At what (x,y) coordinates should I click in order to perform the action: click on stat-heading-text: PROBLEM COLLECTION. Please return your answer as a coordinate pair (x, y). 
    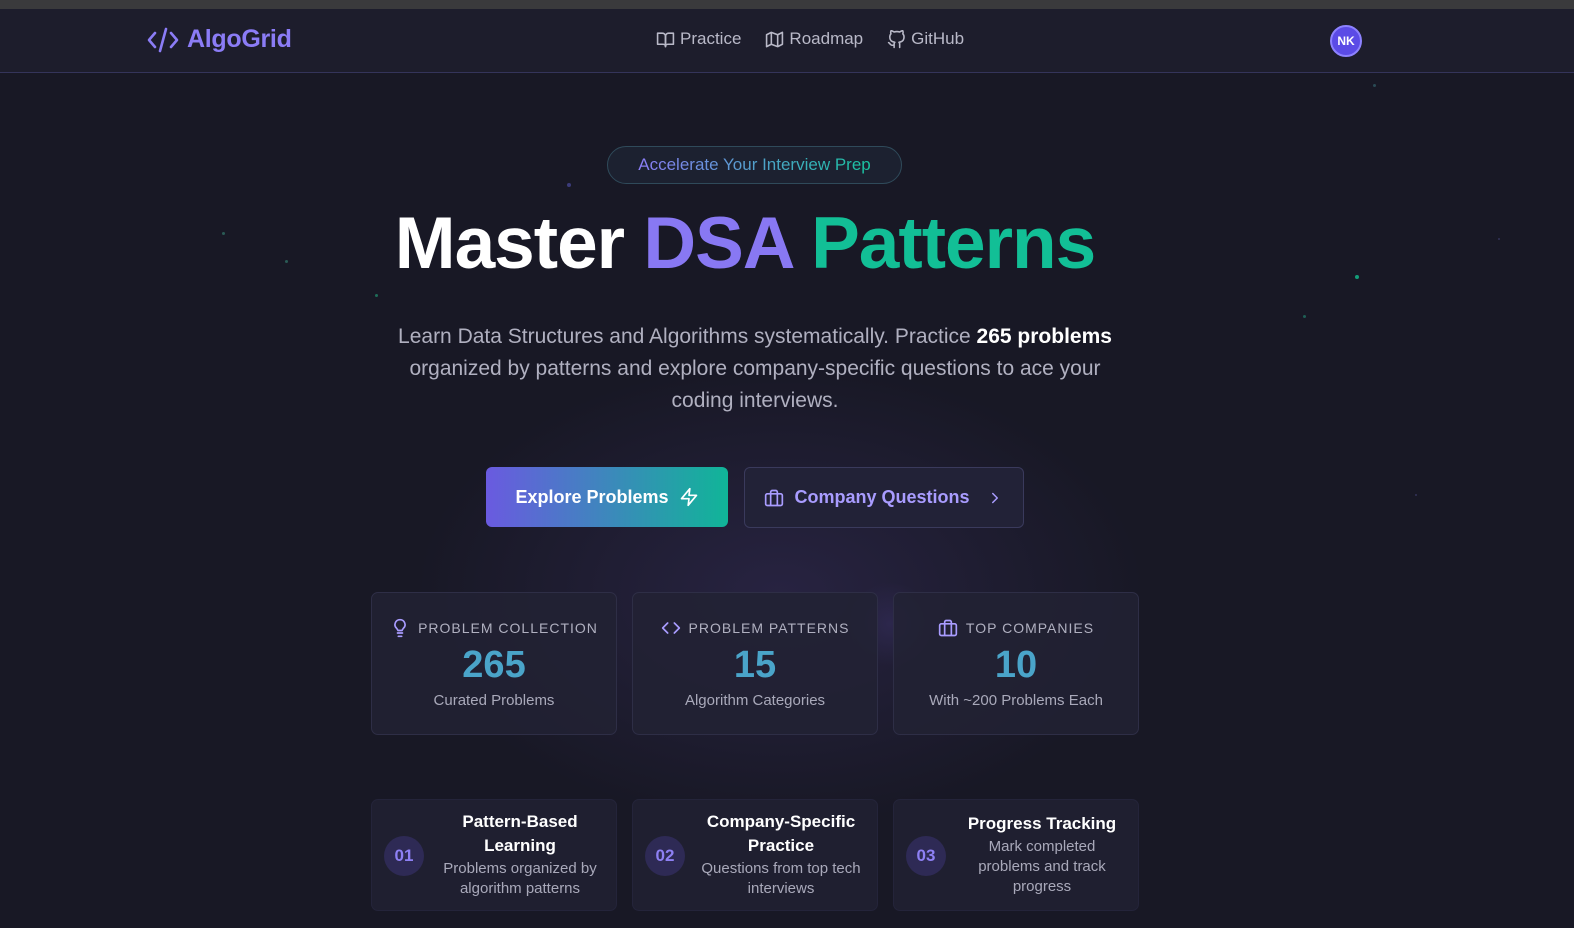
    Looking at the image, I should click on (508, 628).